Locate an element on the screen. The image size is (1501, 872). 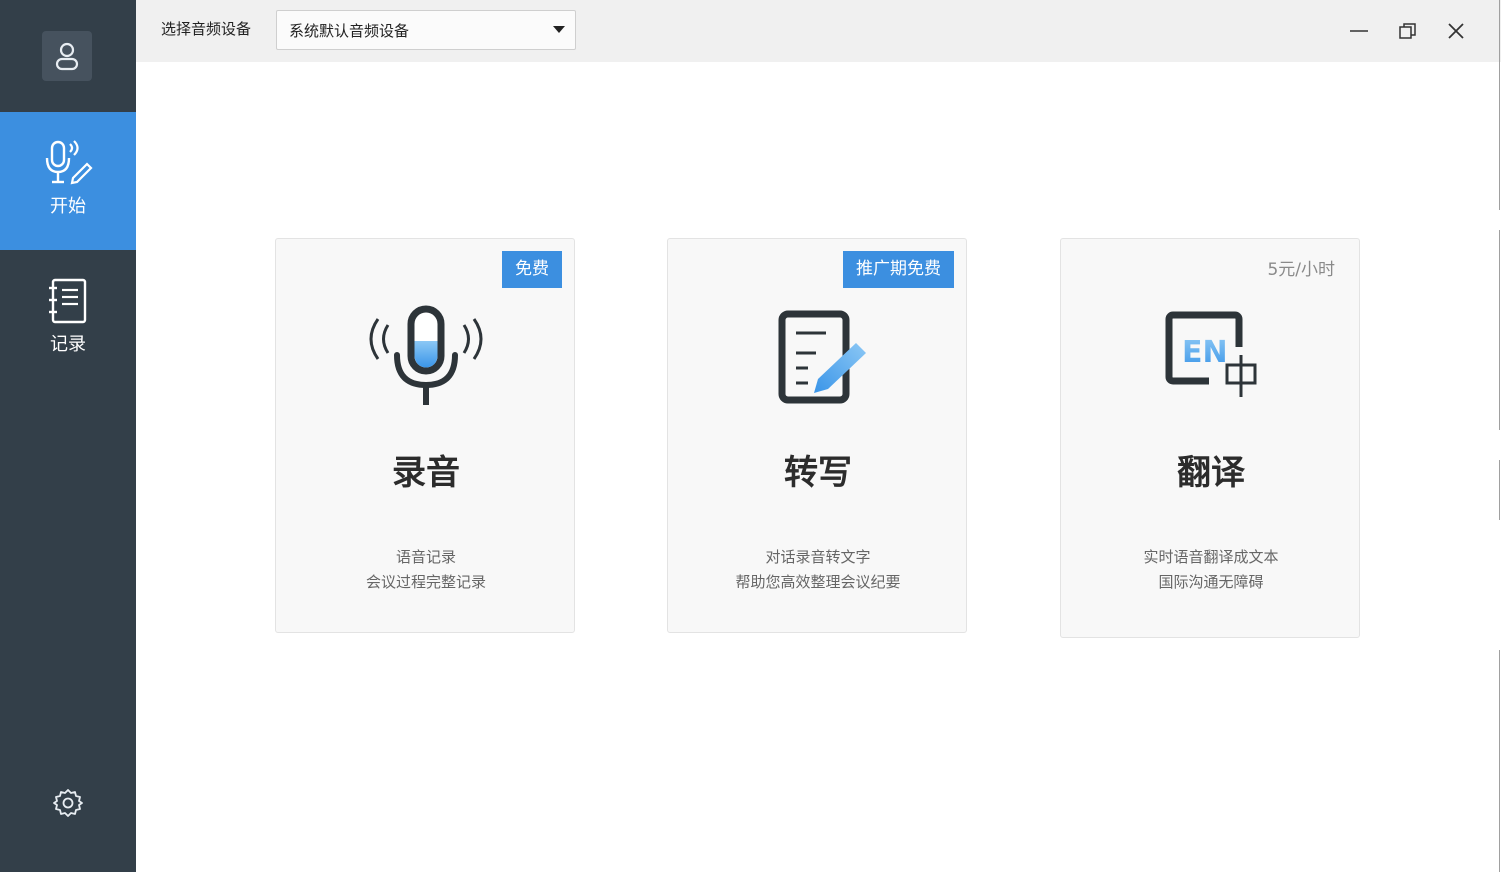
close-icon is located at coordinates (1456, 31).